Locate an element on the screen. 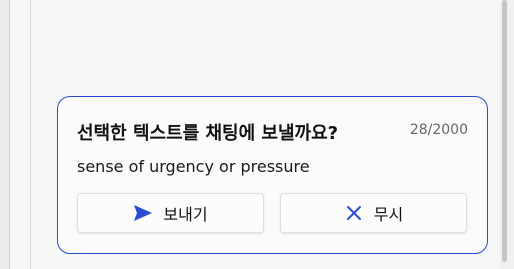 Image resolution: width=514 pixels, height=269 pixels. send-button-label: 보내기 is located at coordinates (185, 214).